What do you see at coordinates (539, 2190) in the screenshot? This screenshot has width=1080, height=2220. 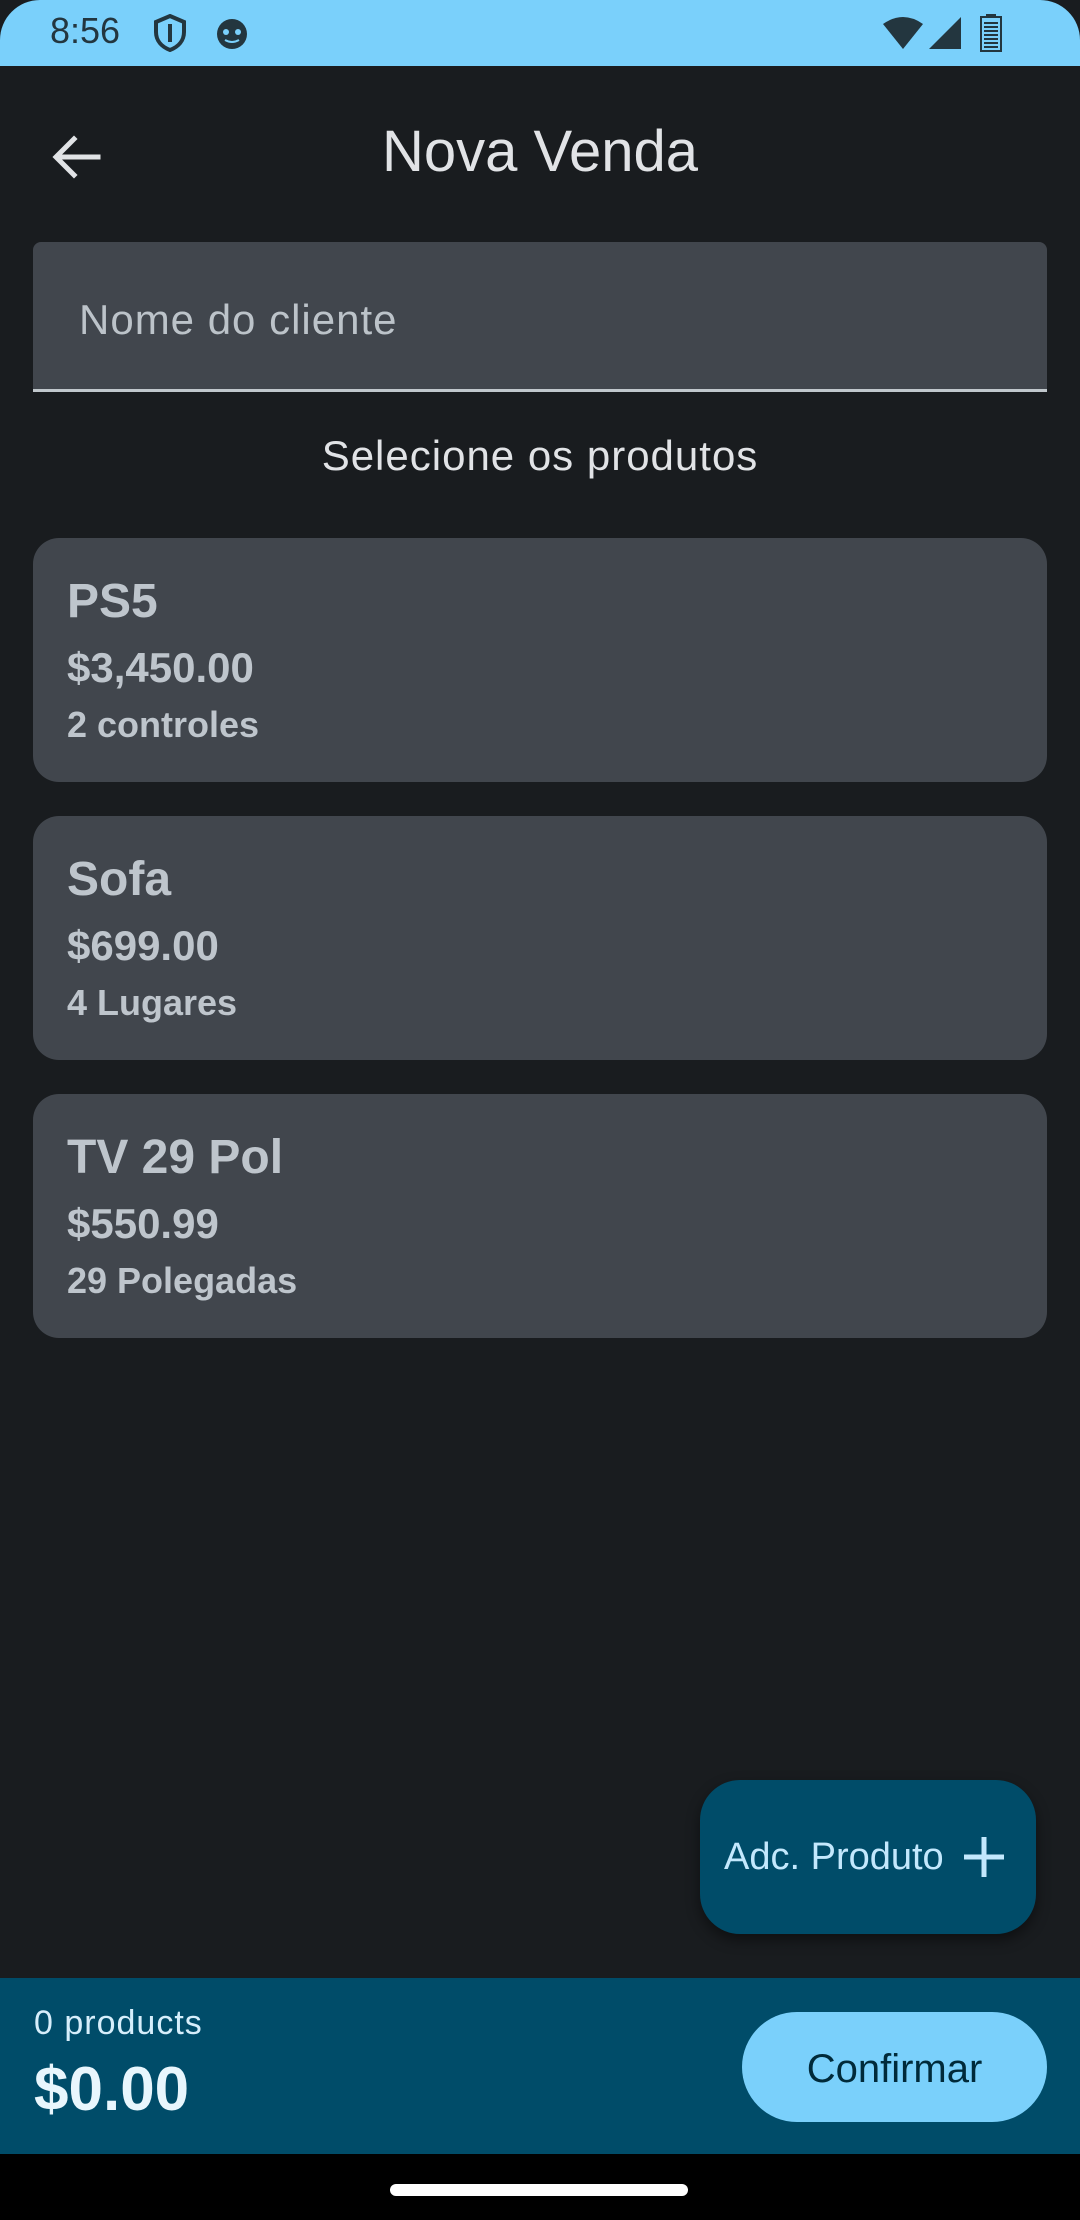 I see `home-indicator` at bounding box center [539, 2190].